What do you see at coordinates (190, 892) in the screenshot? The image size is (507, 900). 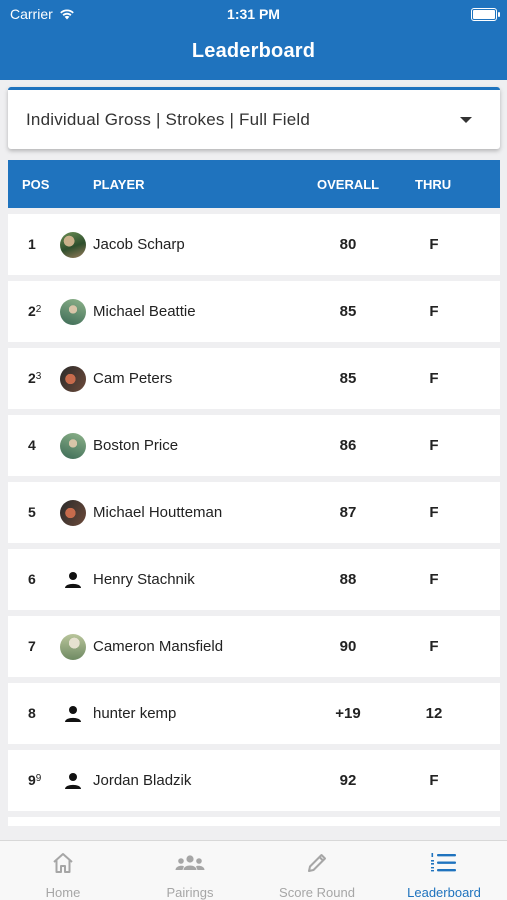 I see `tab-label: Pairings` at bounding box center [190, 892].